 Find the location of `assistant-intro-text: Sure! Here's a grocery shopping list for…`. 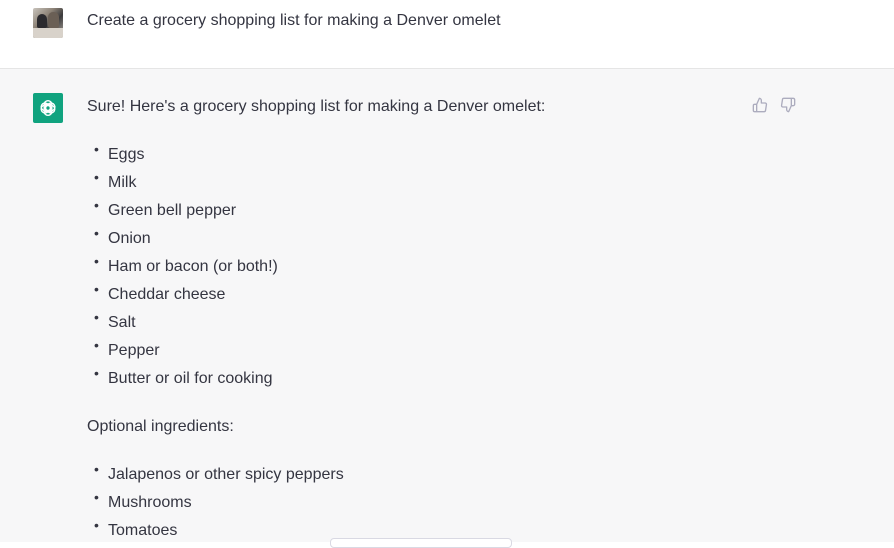

assistant-intro-text: Sure! Here's a grocery shopping list for… is located at coordinates (316, 106).